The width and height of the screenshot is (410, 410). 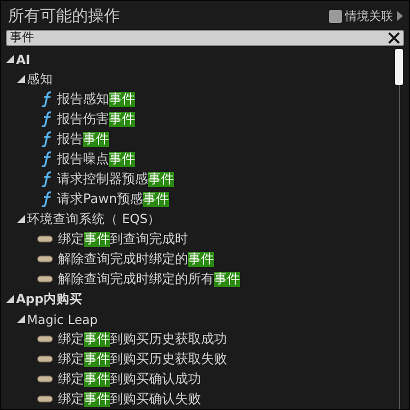 I want to click on action-item: 解除查询完成时绑定的事件, so click(x=136, y=259).